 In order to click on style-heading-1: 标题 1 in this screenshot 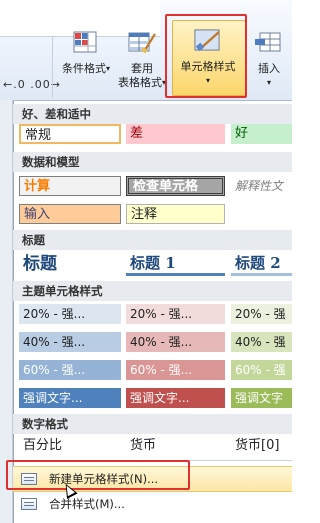, I will do `click(175, 264)`.